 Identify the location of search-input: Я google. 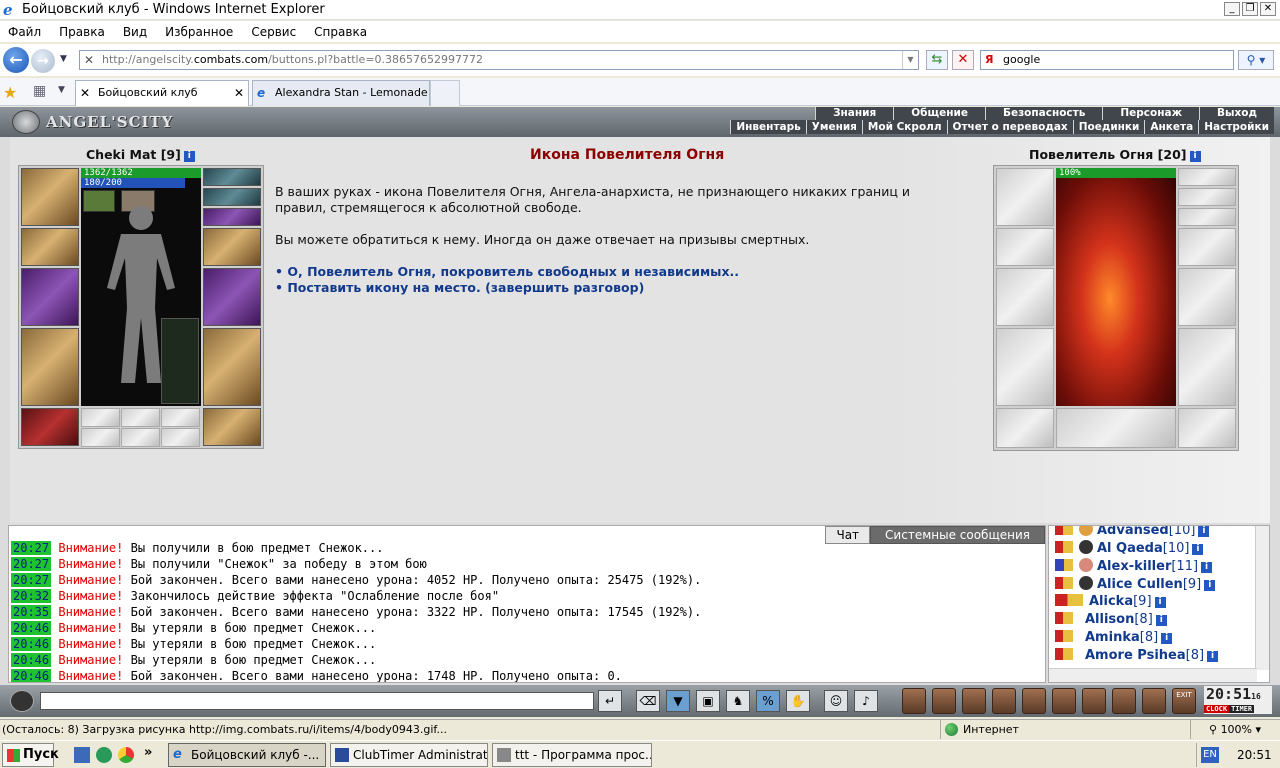
(1107, 60).